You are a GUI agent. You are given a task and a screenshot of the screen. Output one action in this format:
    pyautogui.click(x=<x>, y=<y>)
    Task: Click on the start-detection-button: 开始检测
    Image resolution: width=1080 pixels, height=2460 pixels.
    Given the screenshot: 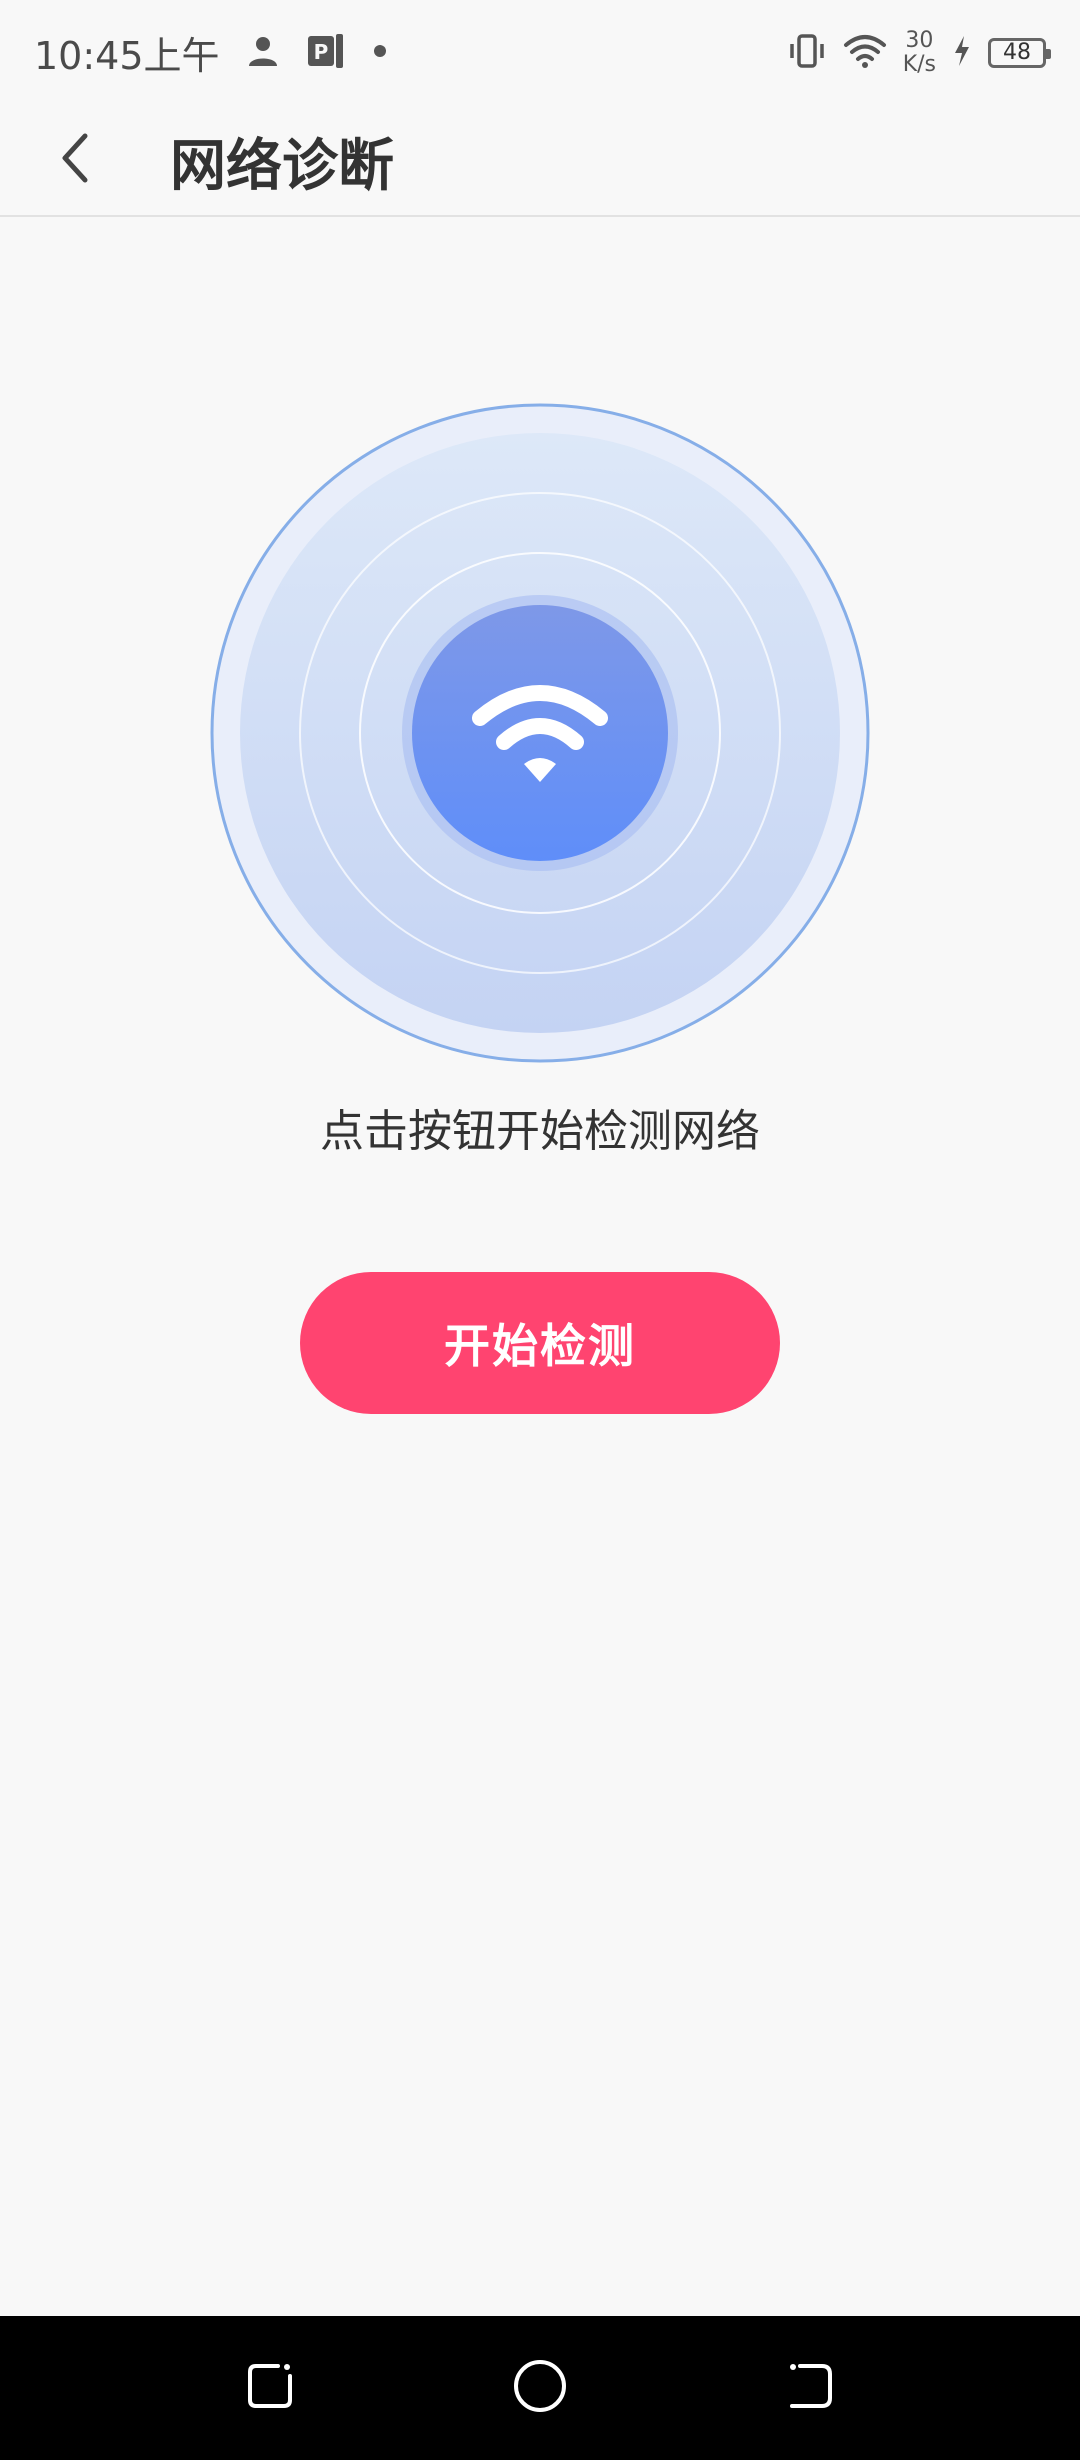 What is the action you would take?
    pyautogui.click(x=540, y=1343)
    